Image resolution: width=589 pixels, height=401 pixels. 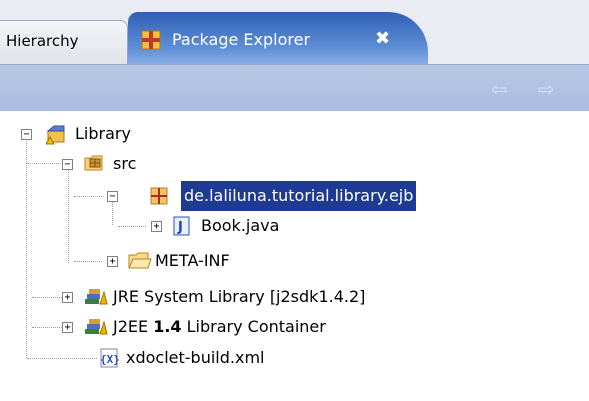 What do you see at coordinates (195, 357) in the screenshot?
I see `tree-label-xdoclet-build: xdoclet-build.xml` at bounding box center [195, 357].